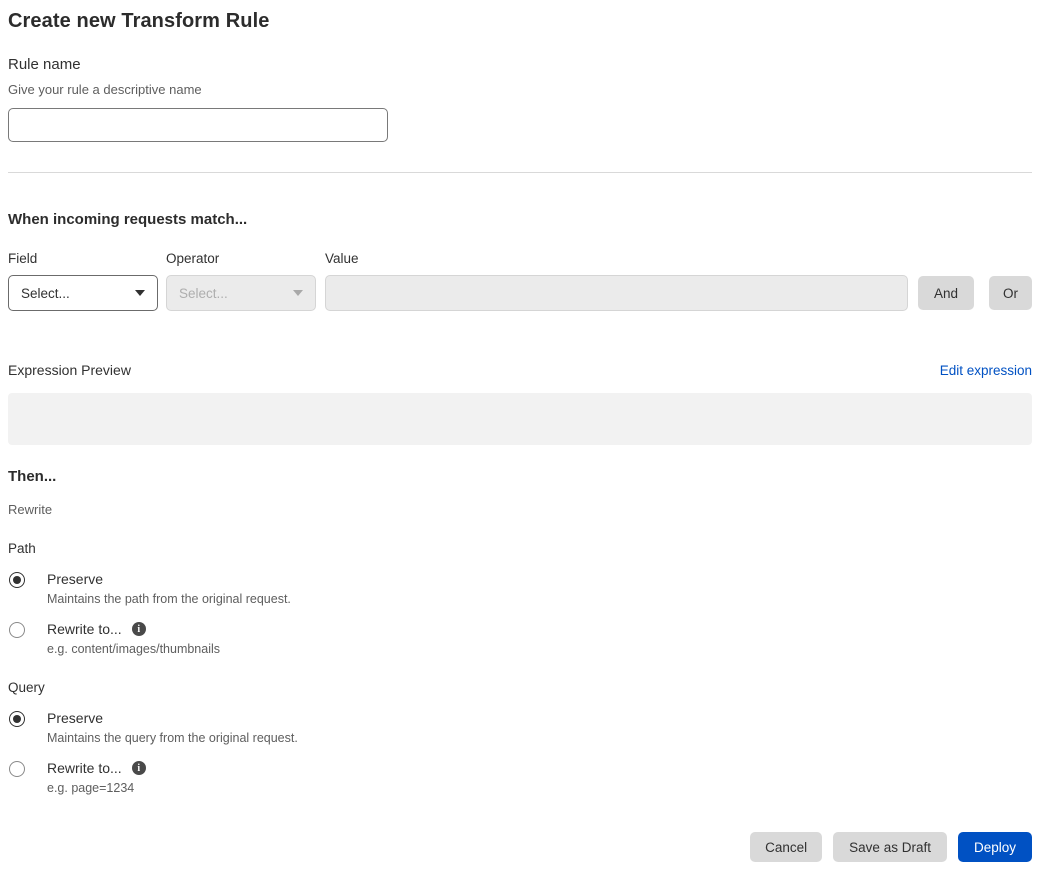  I want to click on query-rewrite-option: Rewrite to... i e.g. page=1234, so click(520, 777).